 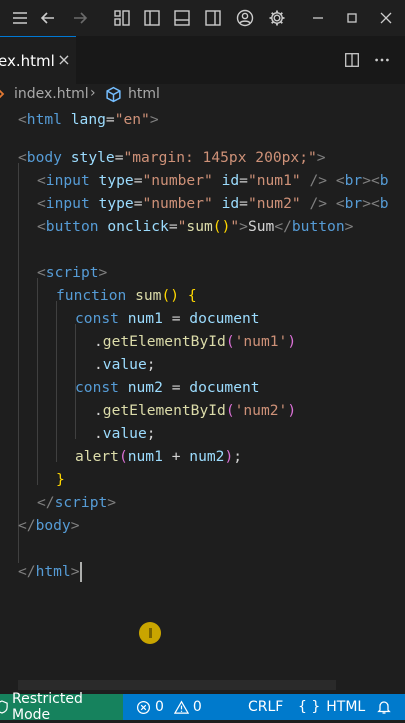 What do you see at coordinates (352, 60) in the screenshot?
I see `split-editor-icon` at bounding box center [352, 60].